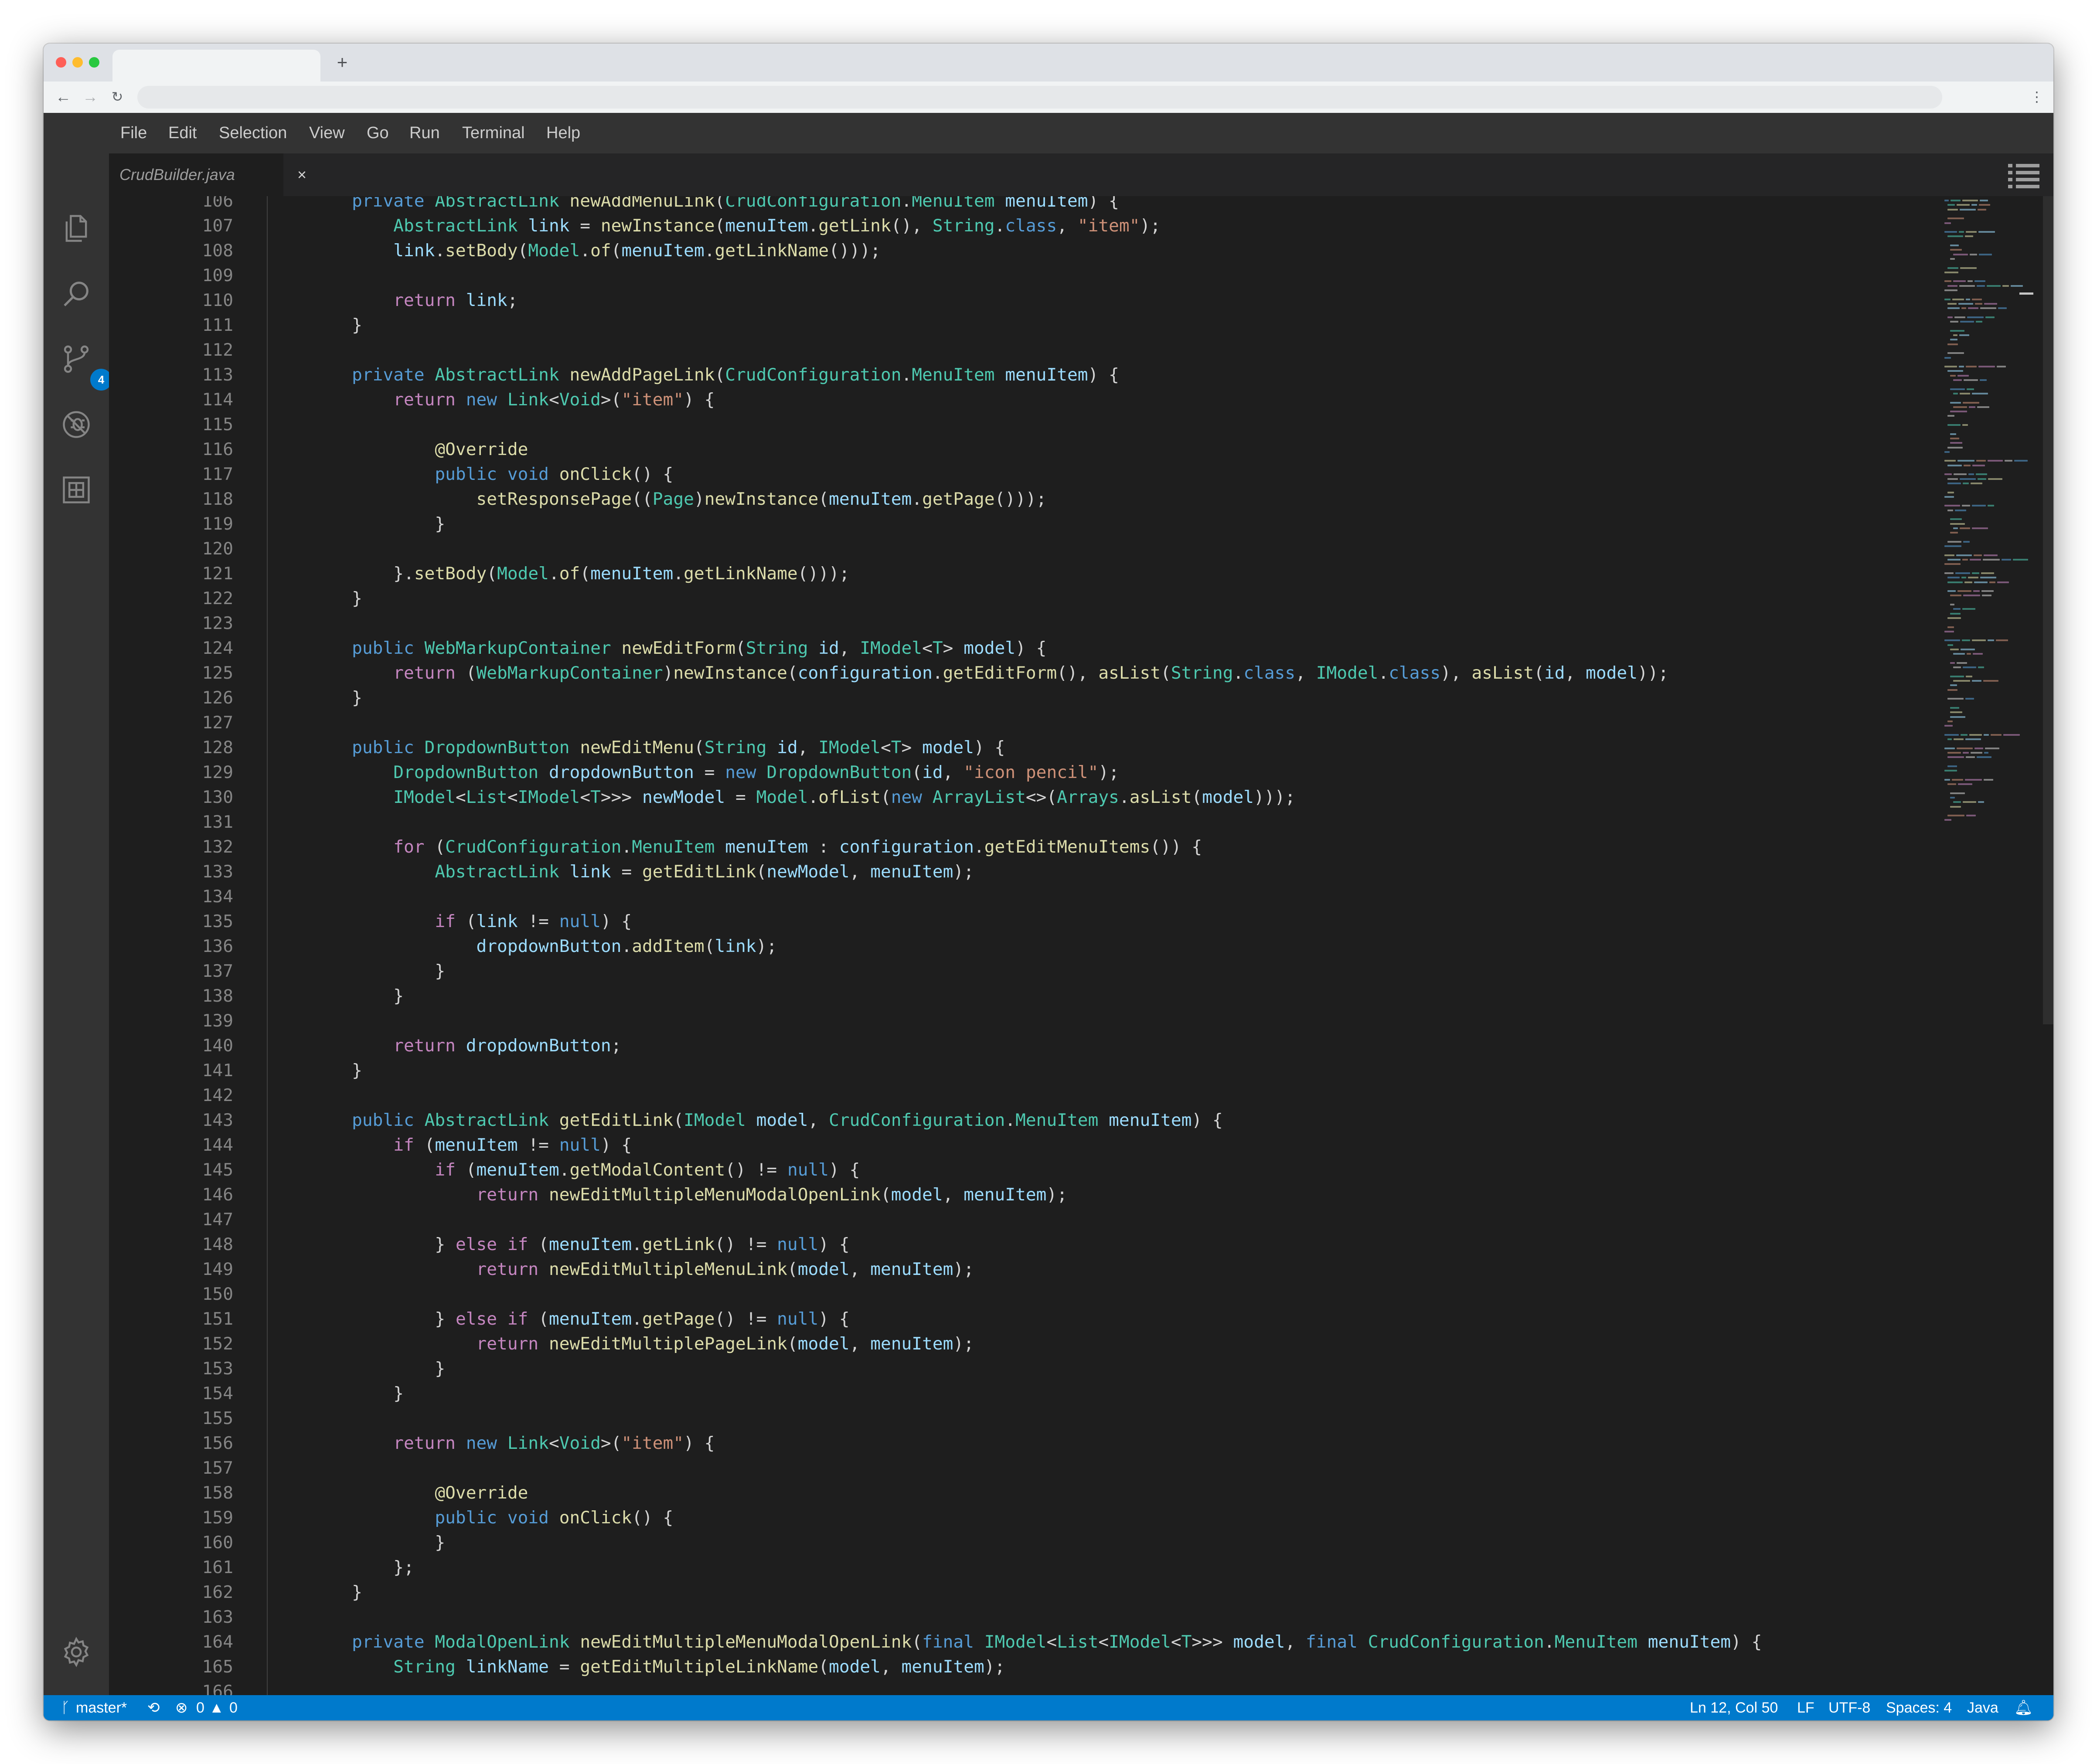 The image size is (2097, 1764). I want to click on code-text: return new Link<Void>("item") {, so click(512, 1443).